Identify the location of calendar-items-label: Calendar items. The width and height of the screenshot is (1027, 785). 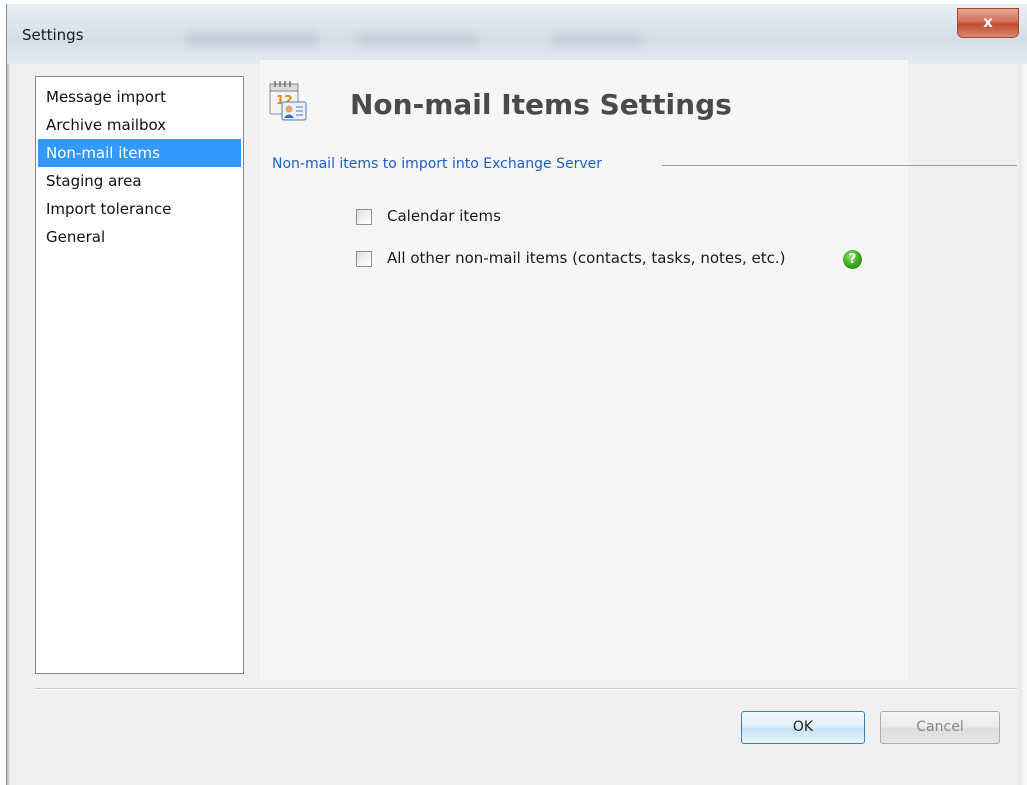
(444, 216).